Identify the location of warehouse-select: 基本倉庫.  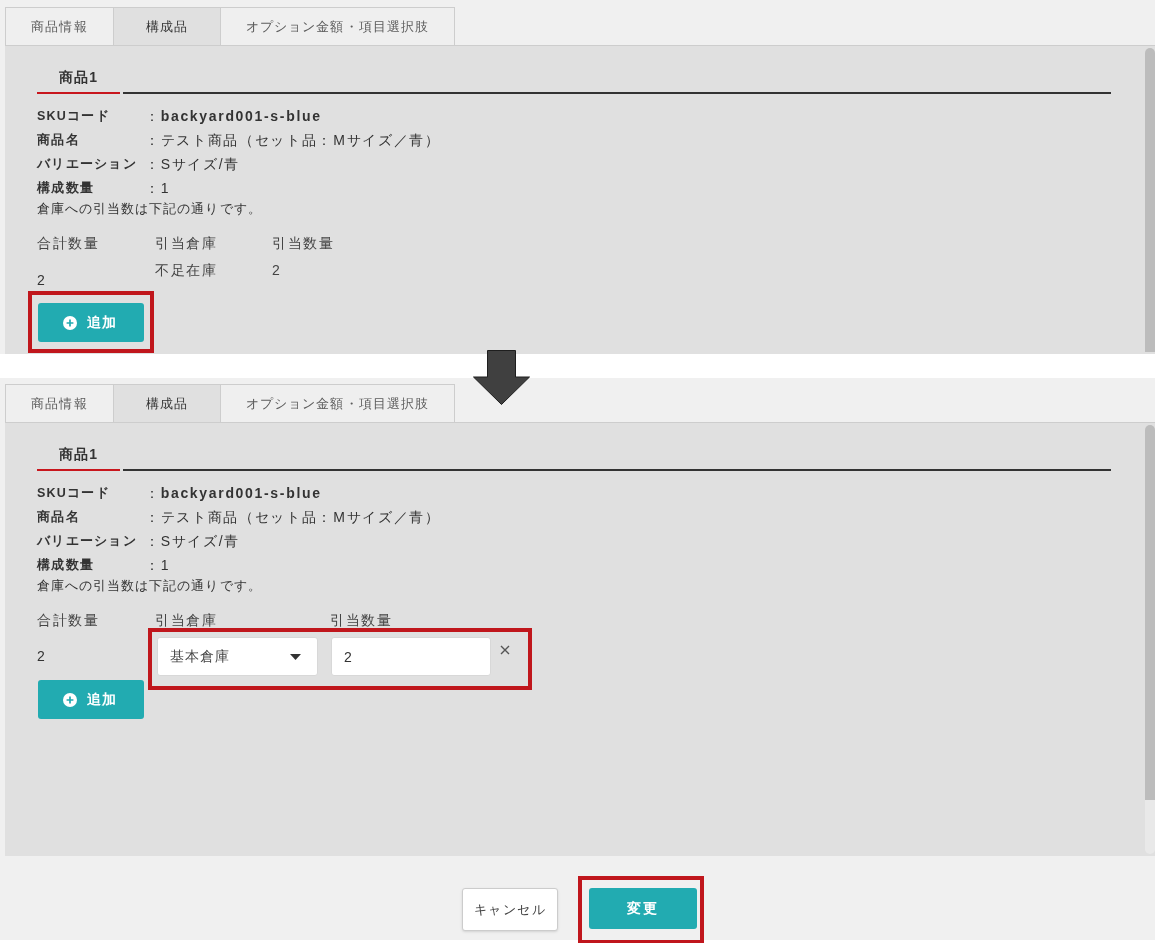
(237, 656).